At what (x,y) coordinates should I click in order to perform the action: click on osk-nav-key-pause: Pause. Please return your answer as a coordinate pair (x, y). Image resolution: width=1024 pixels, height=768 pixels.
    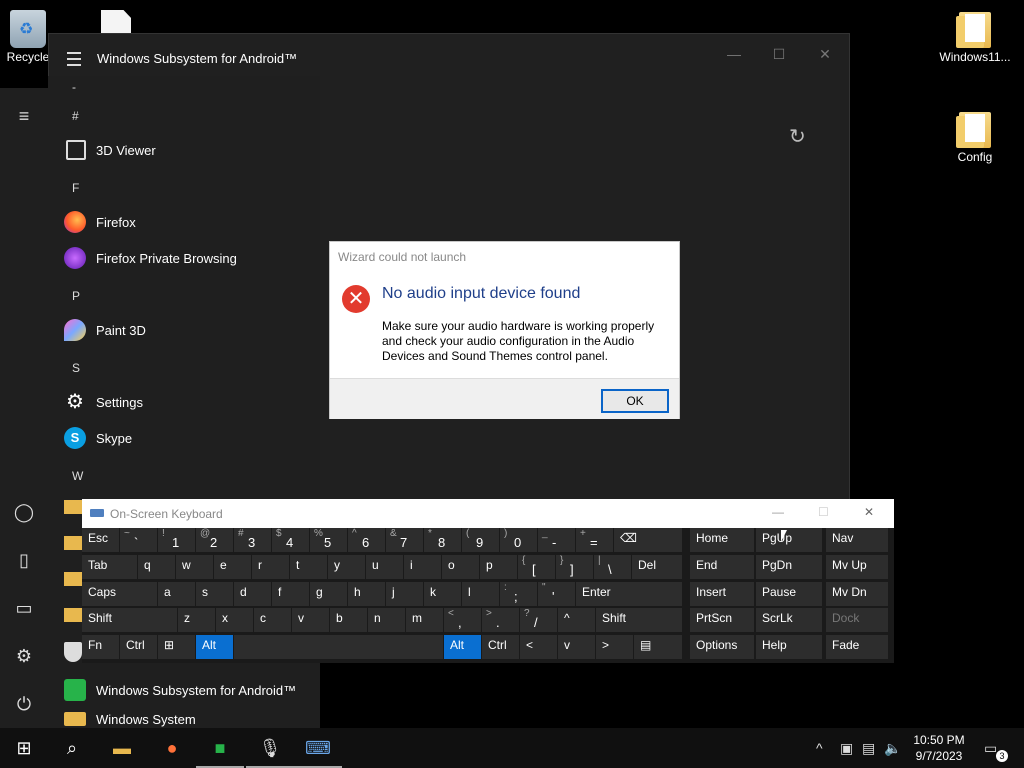
    Looking at the image, I should click on (789, 594).